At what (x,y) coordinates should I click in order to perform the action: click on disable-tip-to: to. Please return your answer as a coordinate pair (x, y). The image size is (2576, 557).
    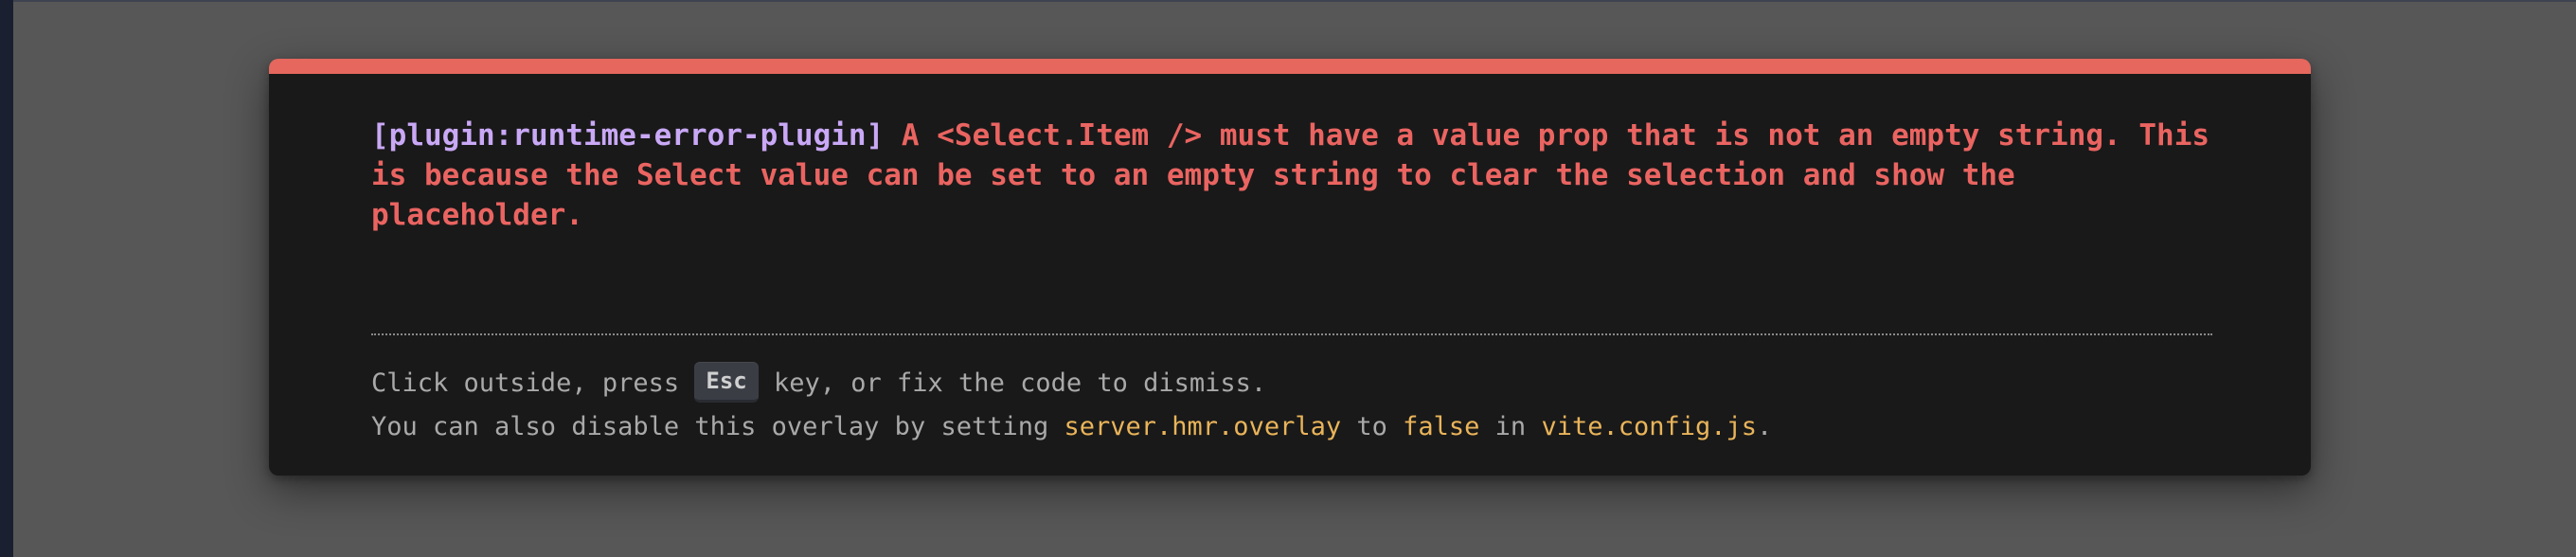
    Looking at the image, I should click on (1372, 426).